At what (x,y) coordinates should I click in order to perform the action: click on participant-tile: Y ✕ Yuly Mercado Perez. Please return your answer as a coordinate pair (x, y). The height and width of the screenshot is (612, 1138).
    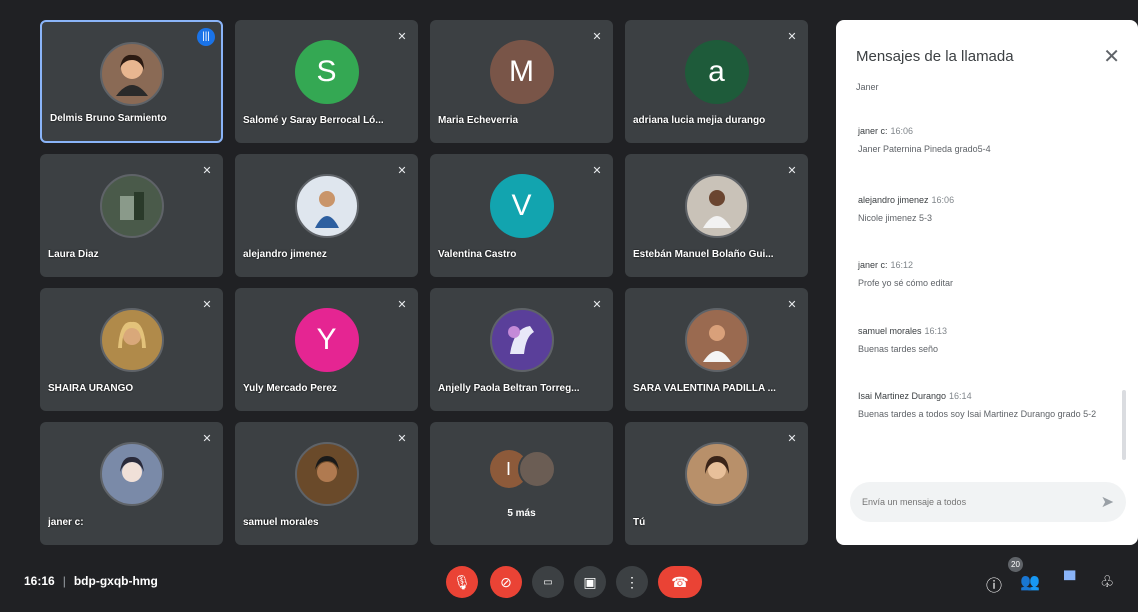
    Looking at the image, I should click on (326, 349).